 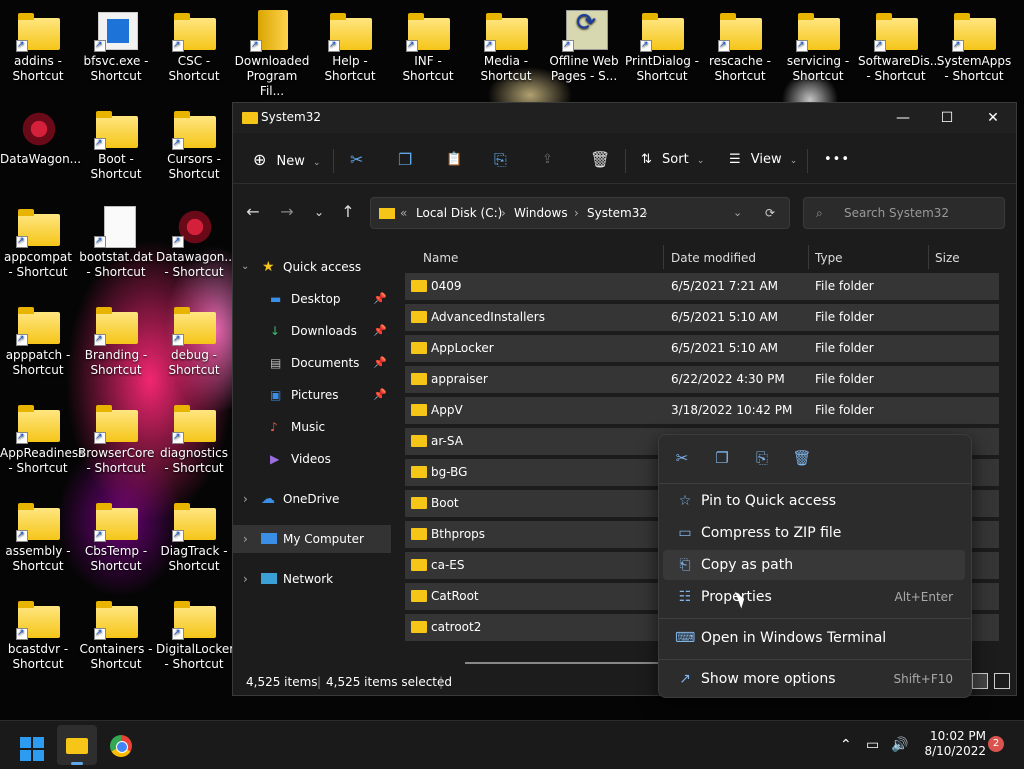 I want to click on desktop-icon: rescache - Shortcut, so click(x=740, y=47).